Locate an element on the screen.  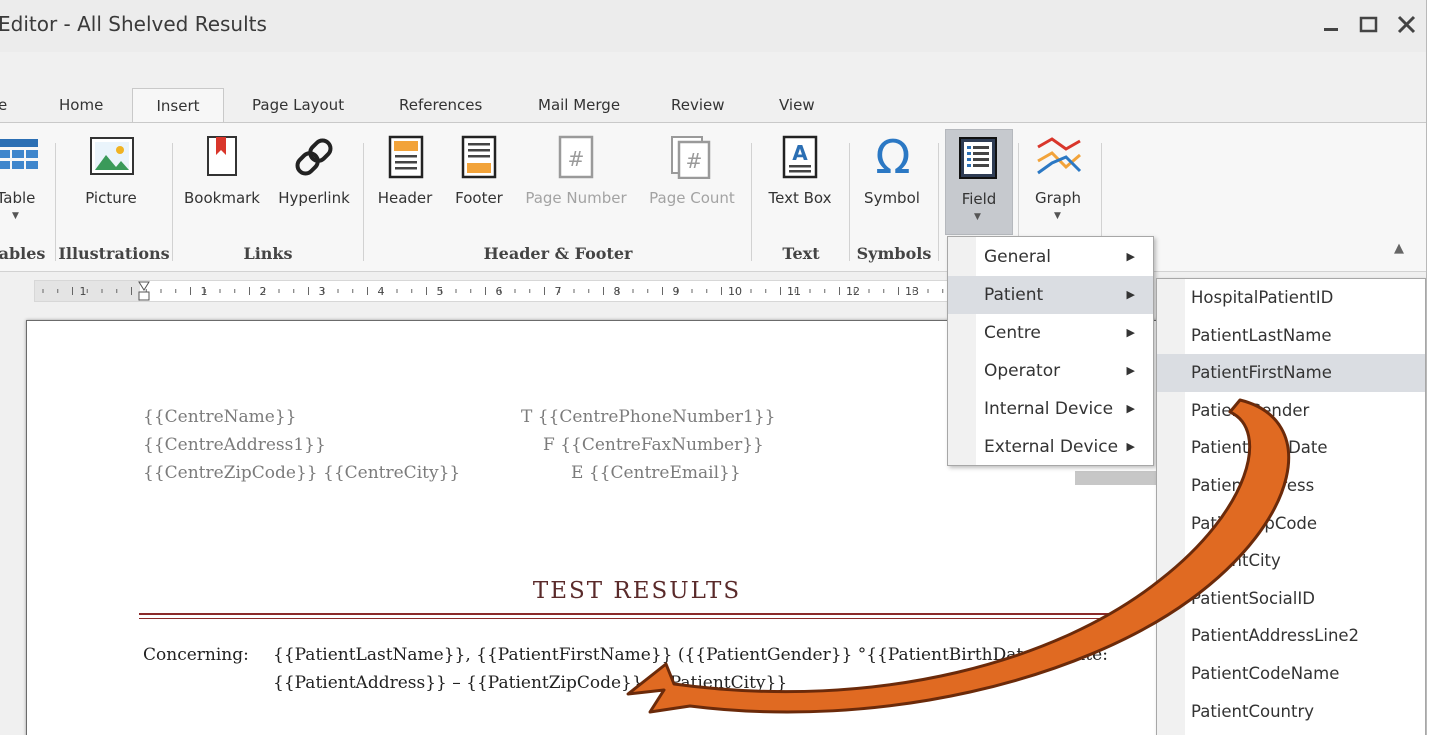
ruler-number: 10 is located at coordinates (735, 291).